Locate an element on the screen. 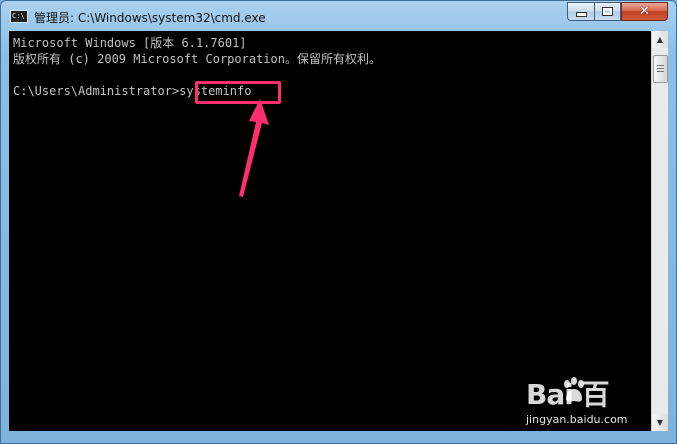 Image resolution: width=677 pixels, height=444 pixels. minimize-icon is located at coordinates (581, 14).